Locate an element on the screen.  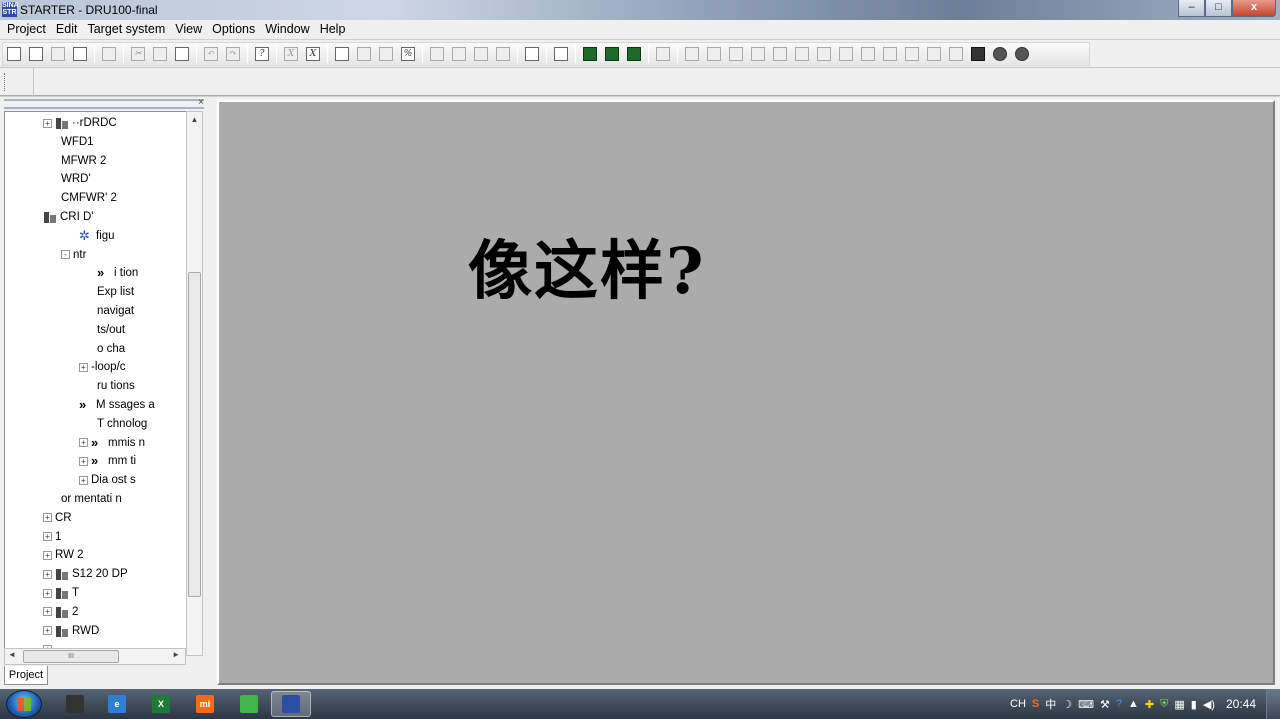
load-cpu-button is located at coordinates (364, 54).